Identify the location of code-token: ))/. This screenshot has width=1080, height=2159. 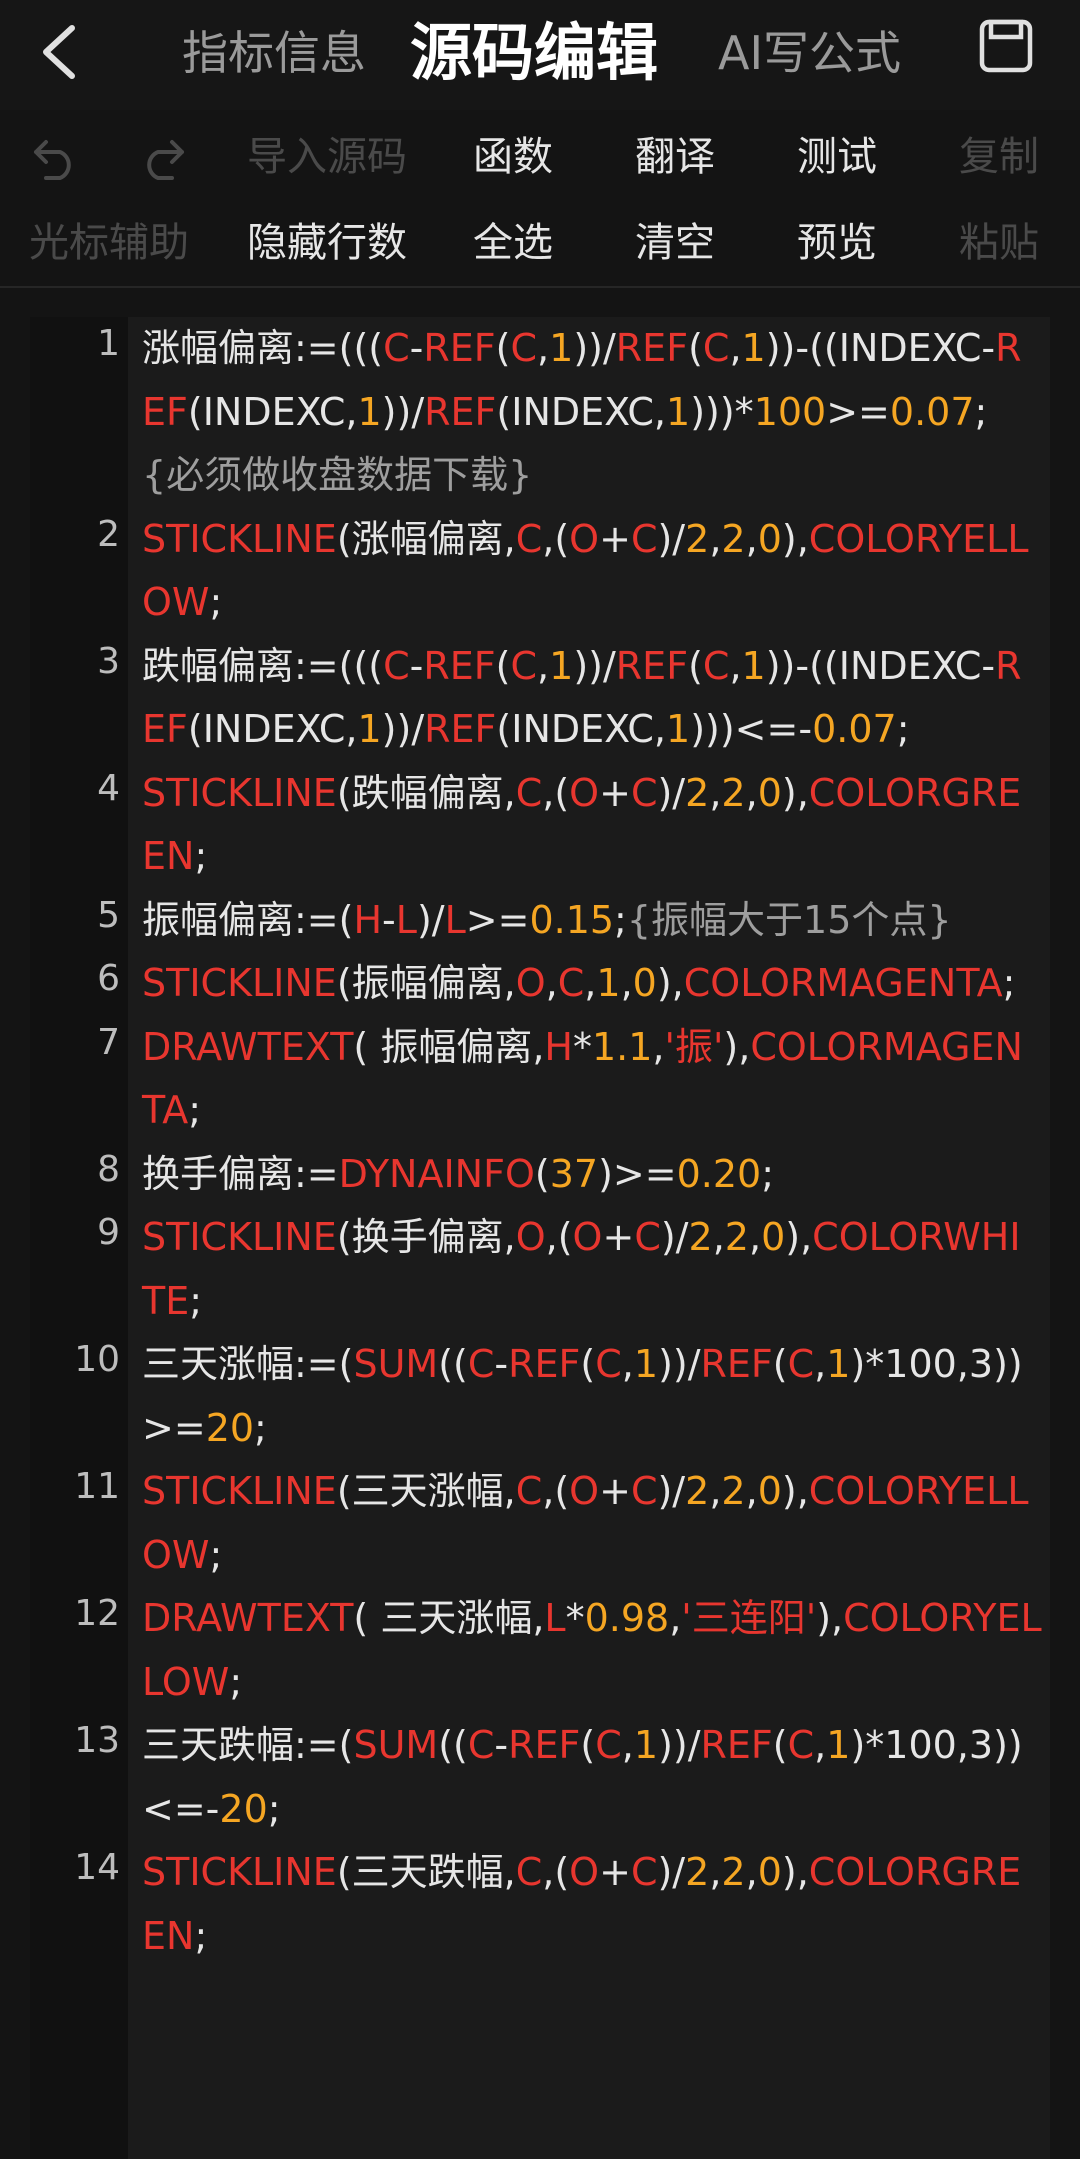
(679, 1364).